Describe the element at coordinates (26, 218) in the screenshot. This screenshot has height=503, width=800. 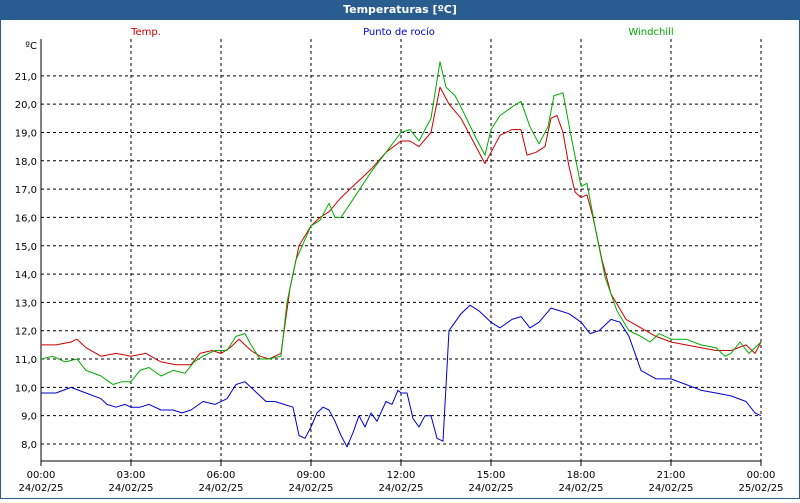
I see `y-tick-label: 16,0` at that location.